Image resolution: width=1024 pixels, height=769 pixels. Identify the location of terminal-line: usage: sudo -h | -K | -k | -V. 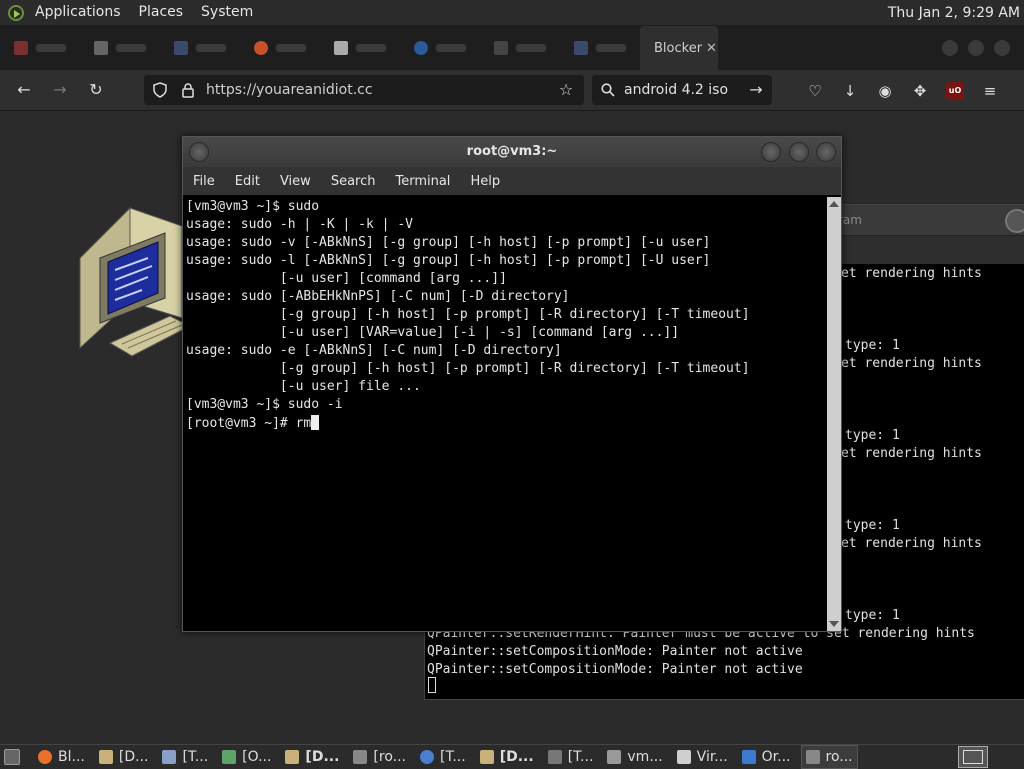
(299, 224).